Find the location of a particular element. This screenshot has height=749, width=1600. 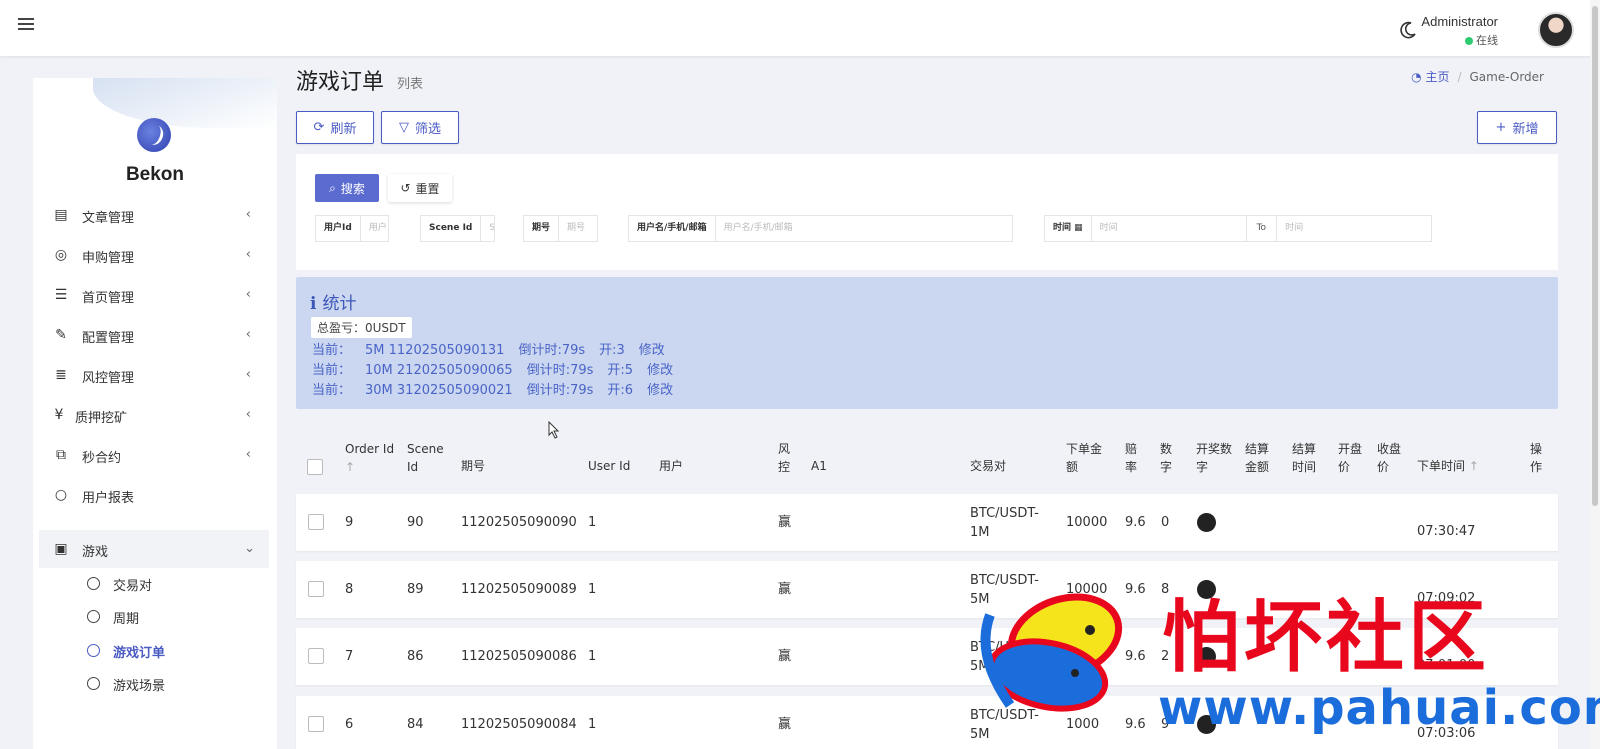

stats-total: 总盈亏：0USDT is located at coordinates (361, 327).